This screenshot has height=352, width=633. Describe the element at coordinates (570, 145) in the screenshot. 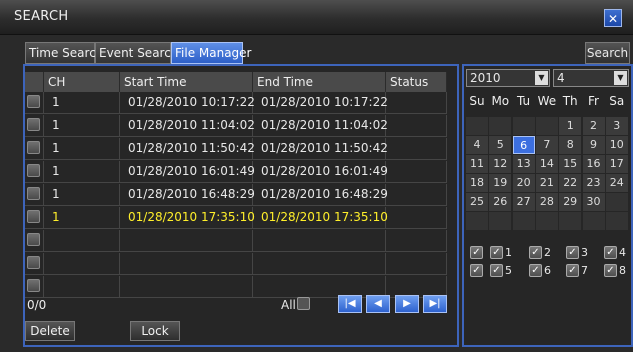

I see `calendar-day: 8` at that location.